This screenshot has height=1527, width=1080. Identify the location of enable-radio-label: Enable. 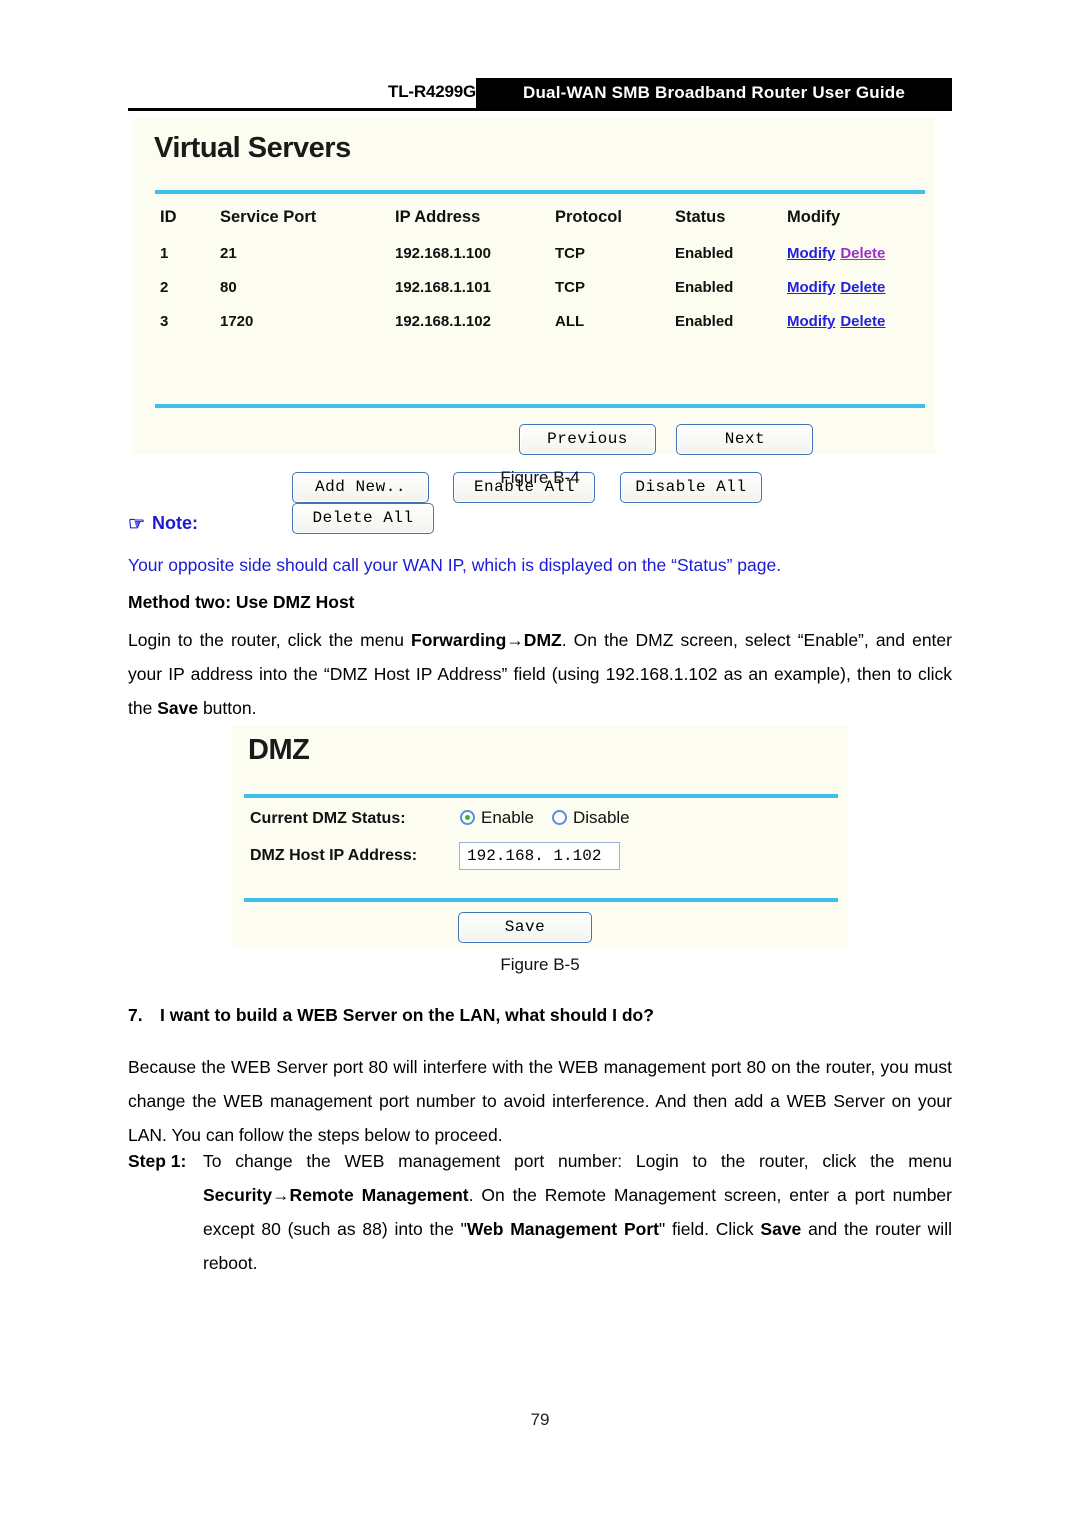
(507, 817).